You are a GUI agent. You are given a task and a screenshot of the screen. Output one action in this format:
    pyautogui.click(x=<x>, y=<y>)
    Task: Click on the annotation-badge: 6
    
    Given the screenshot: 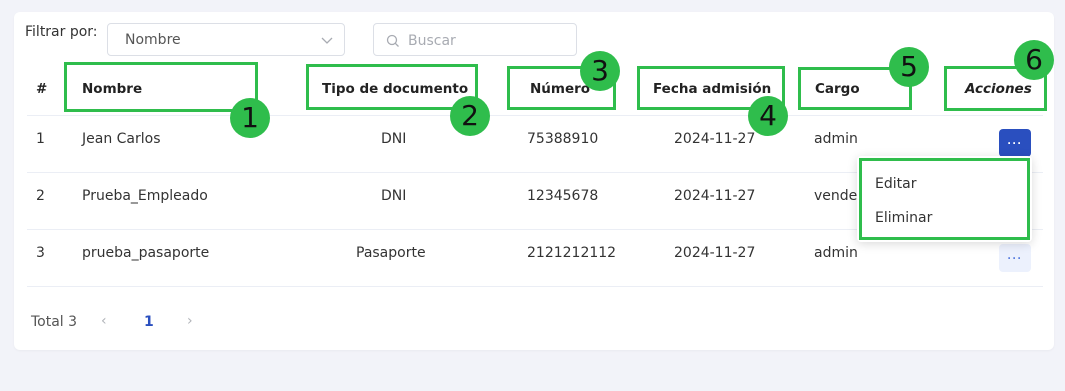 What is the action you would take?
    pyautogui.click(x=1034, y=60)
    